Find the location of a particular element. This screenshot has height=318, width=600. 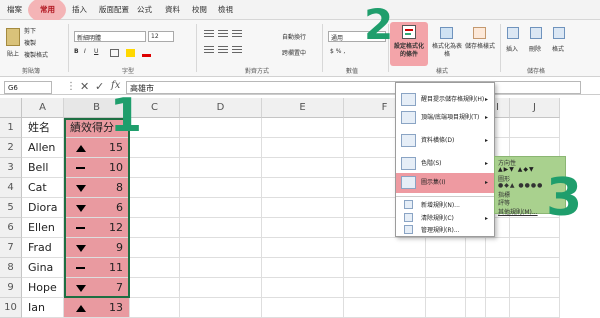

format-cells-icon is located at coordinates (559, 33).